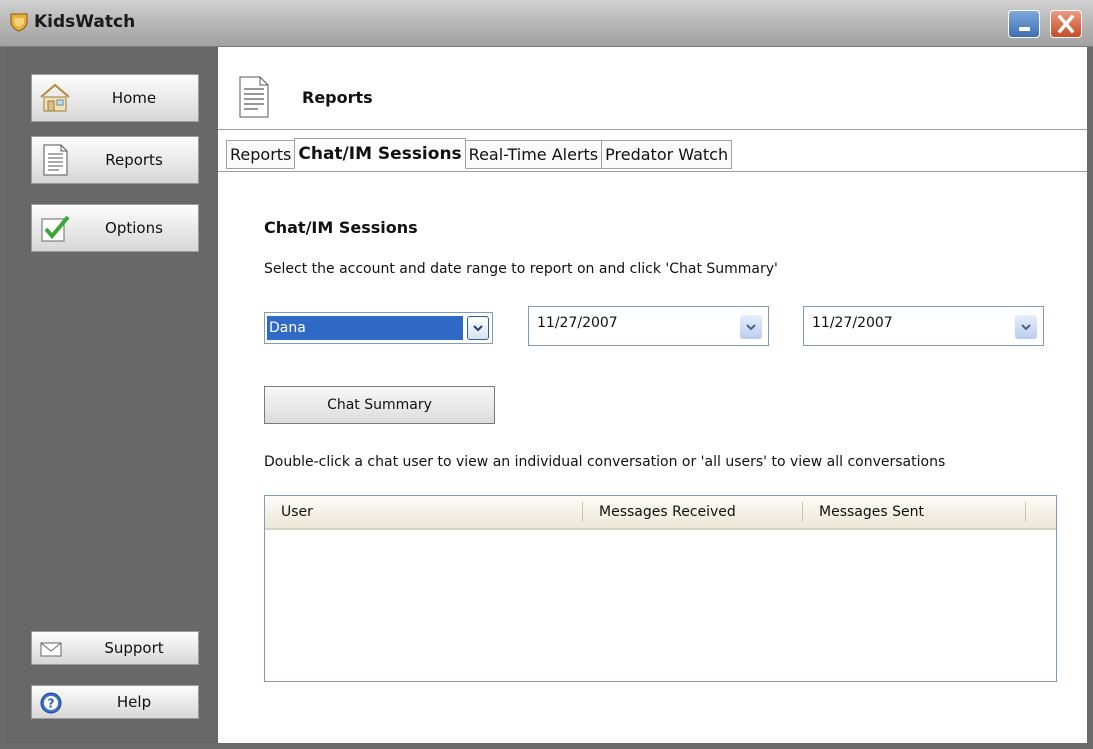 The image size is (1093, 749). Describe the element at coordinates (424, 512) in the screenshot. I see `column-header-user: User` at that location.